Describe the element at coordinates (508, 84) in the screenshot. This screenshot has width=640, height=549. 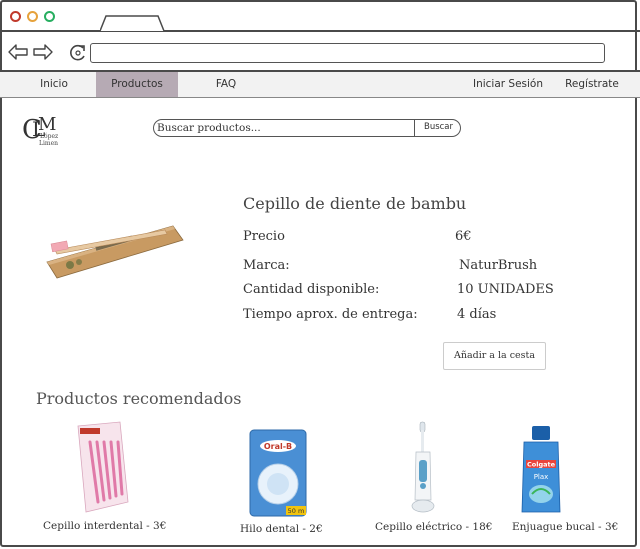
I see `nav-item-iniciar-sesion: Iniciar Sesión` at that location.